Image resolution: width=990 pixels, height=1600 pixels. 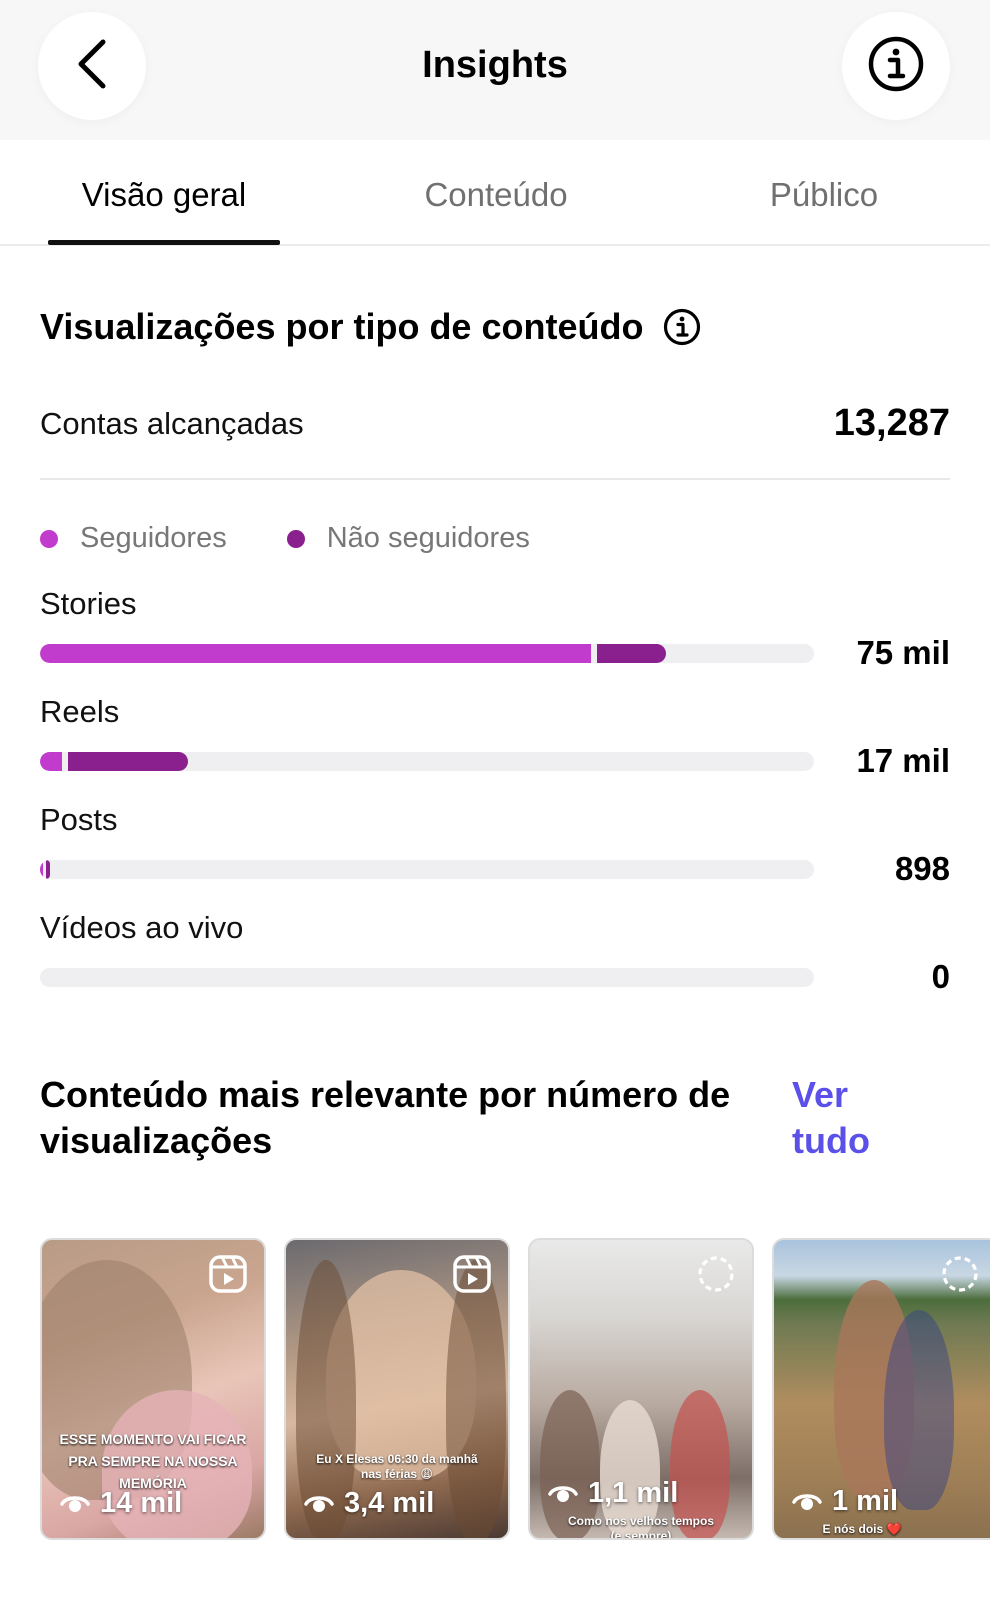 What do you see at coordinates (48, 869) in the screenshot?
I see `bar-non-followers-posts` at bounding box center [48, 869].